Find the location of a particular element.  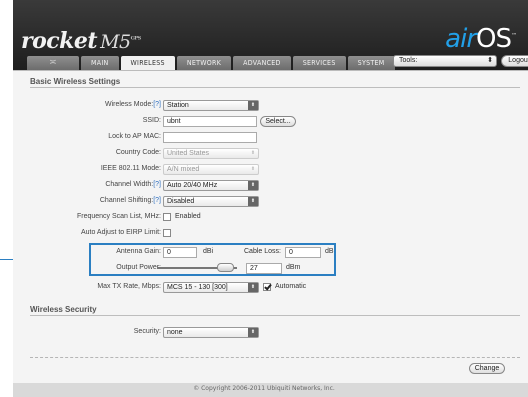

max-tx-auto-checkbox is located at coordinates (267, 287).